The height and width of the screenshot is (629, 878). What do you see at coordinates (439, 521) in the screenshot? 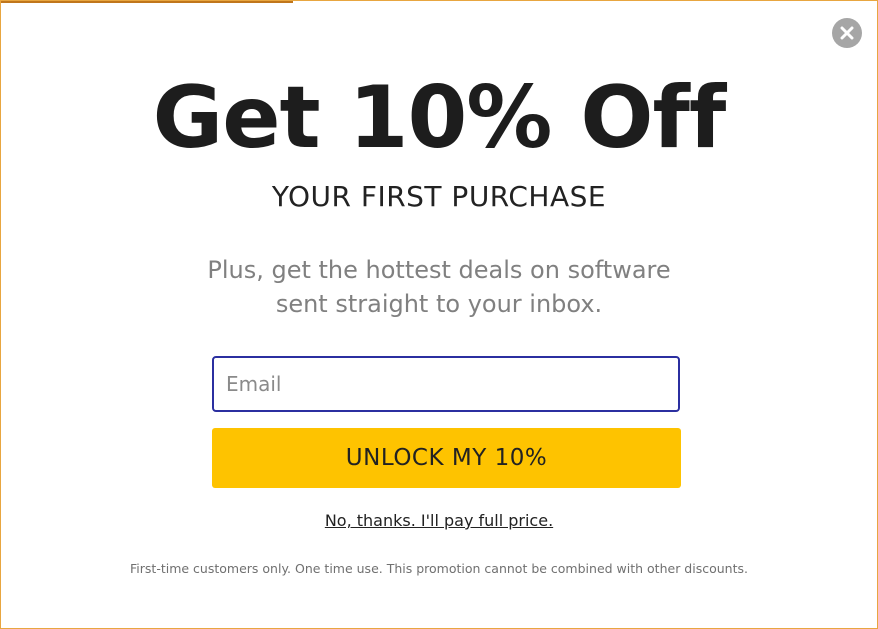
I see `decline-link: No, thanks. I'll pay full price.` at bounding box center [439, 521].